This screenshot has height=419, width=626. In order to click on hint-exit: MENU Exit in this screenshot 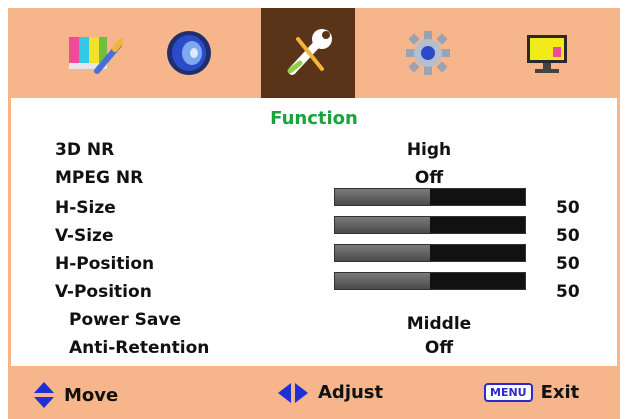, I will do `click(531, 392)`.